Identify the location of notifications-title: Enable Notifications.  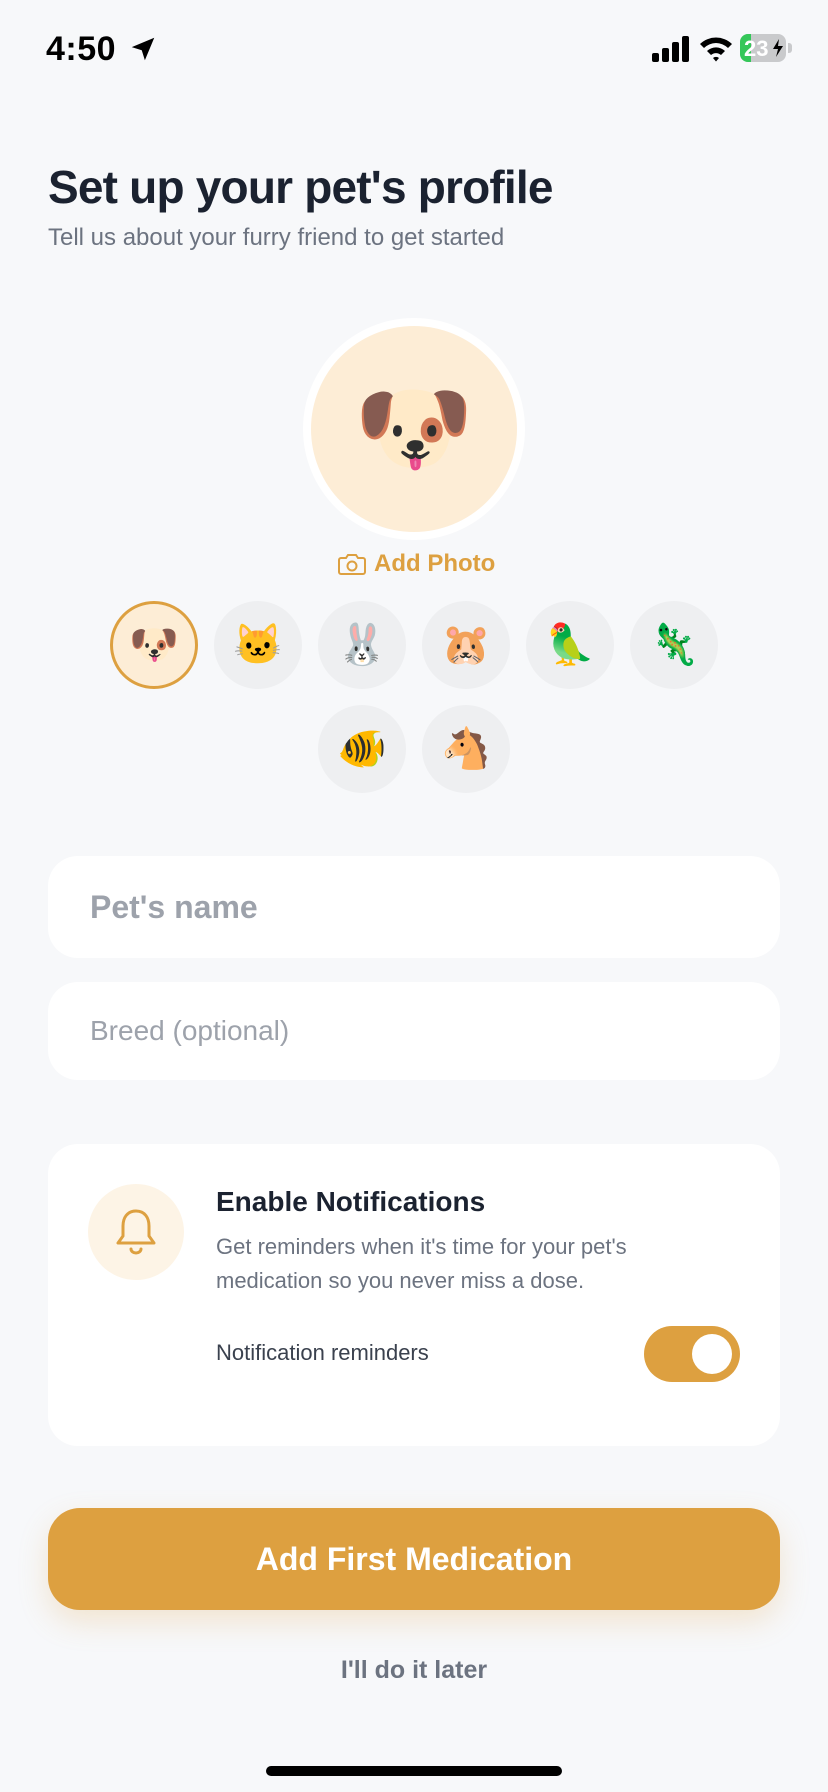
(351, 1201).